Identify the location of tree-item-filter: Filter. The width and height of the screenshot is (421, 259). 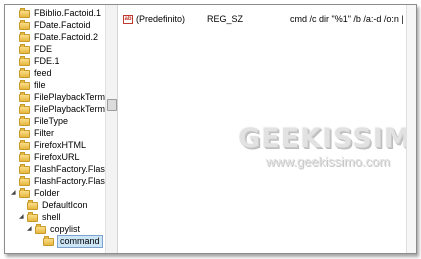
(32, 133).